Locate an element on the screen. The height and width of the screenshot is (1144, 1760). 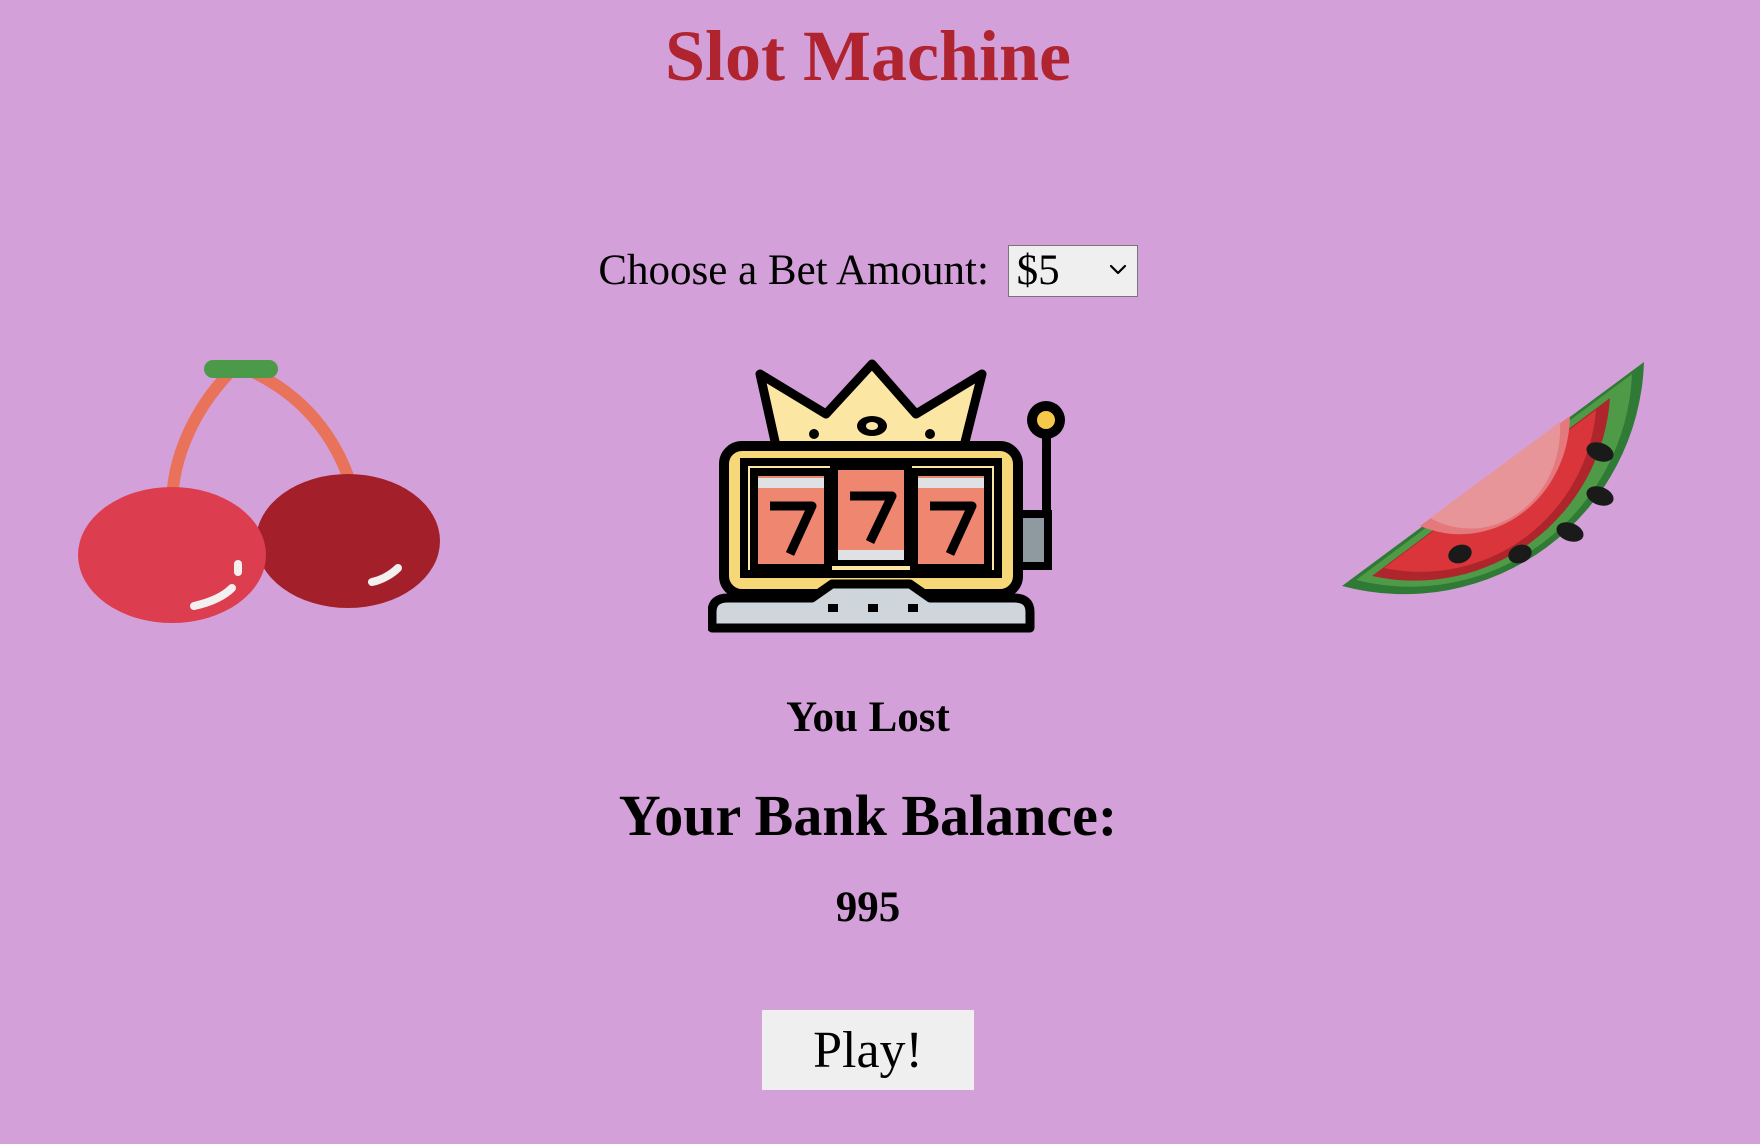
result-message: You Lost is located at coordinates (868, 717).